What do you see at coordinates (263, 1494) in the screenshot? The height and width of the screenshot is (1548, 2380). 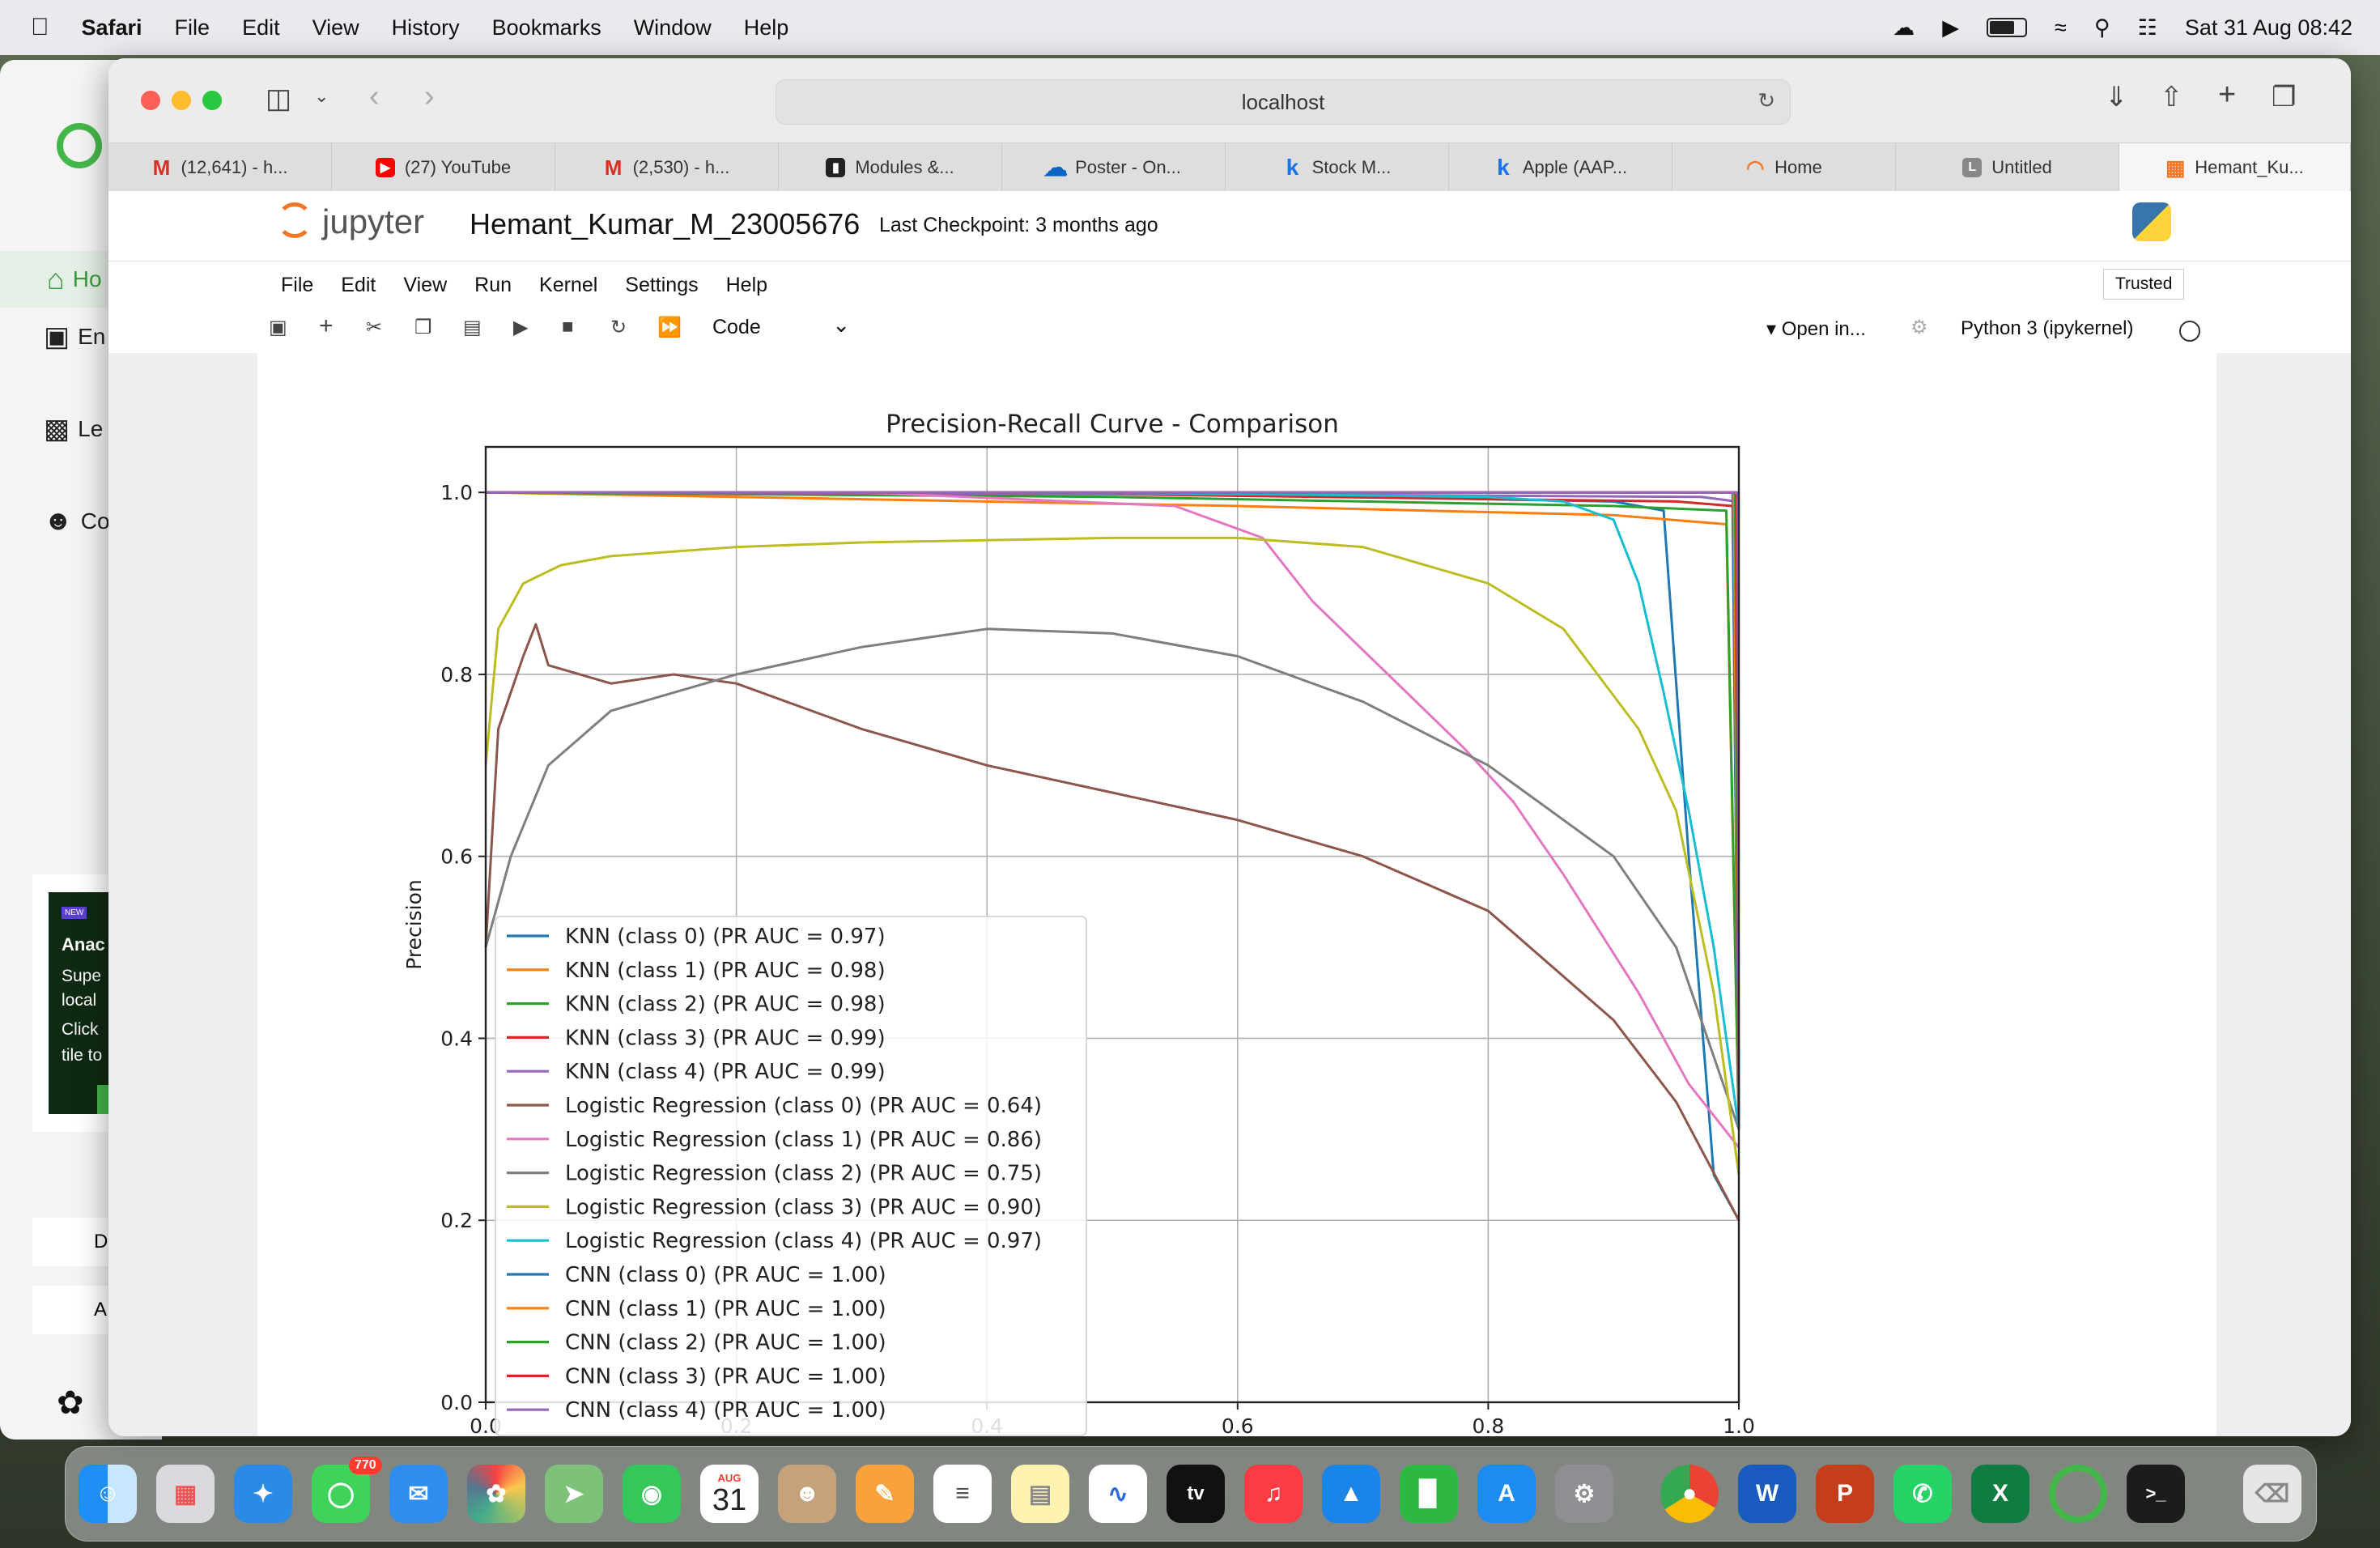 I see `safari-icon: ✦` at bounding box center [263, 1494].